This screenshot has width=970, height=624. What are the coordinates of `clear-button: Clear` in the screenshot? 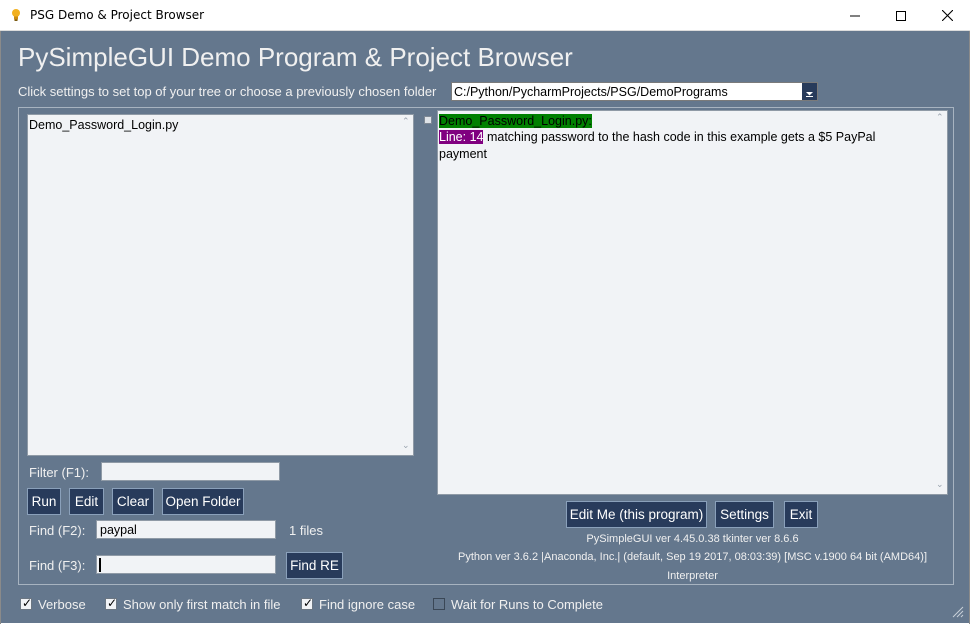 It's located at (133, 501).